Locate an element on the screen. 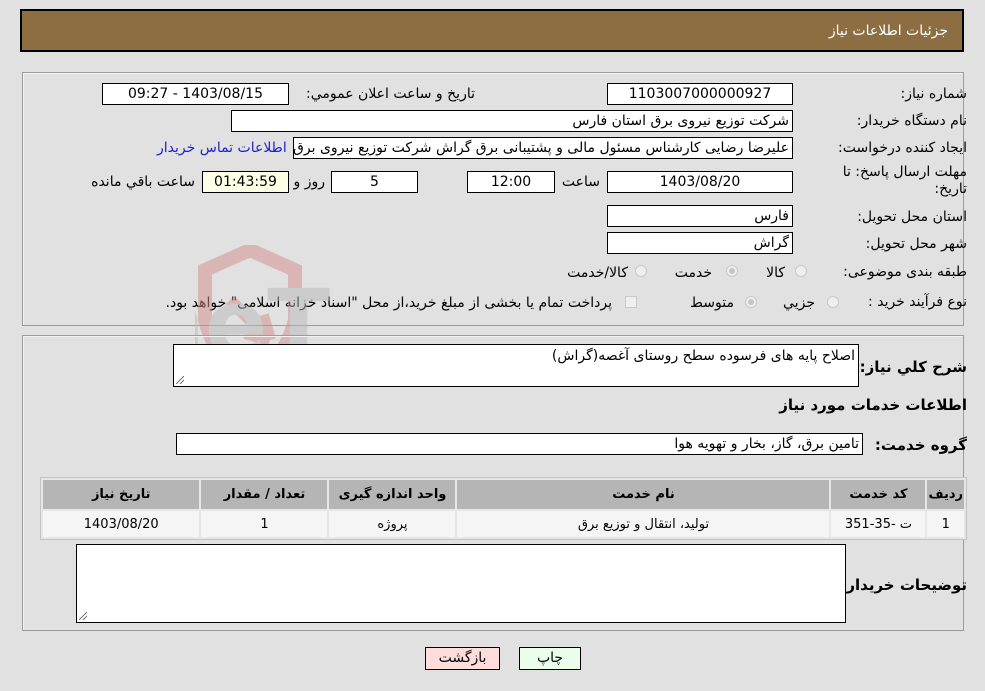 The width and height of the screenshot is (985, 691). province-field: فارس is located at coordinates (700, 216).